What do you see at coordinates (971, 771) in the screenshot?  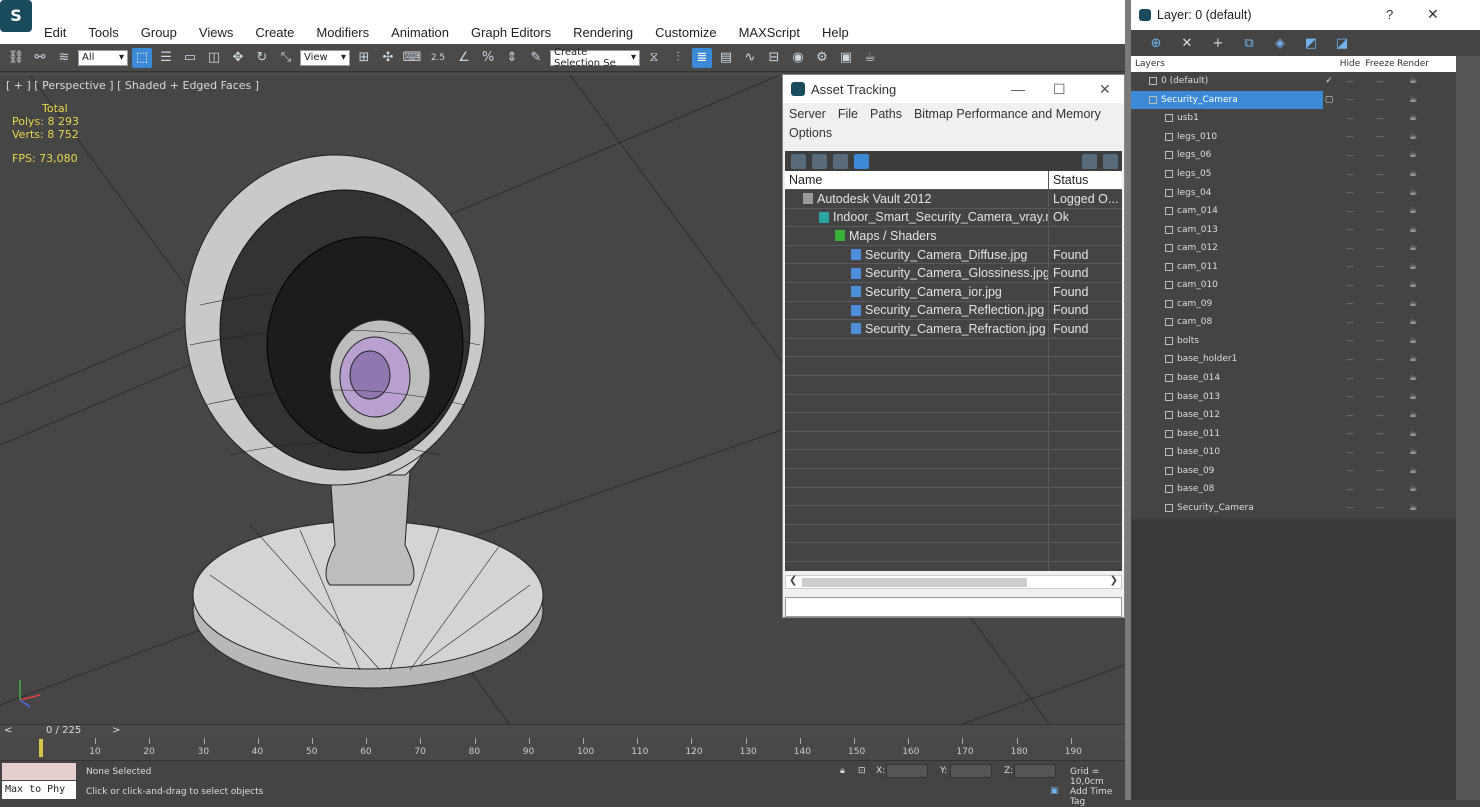 I see `y-coord-field` at bounding box center [971, 771].